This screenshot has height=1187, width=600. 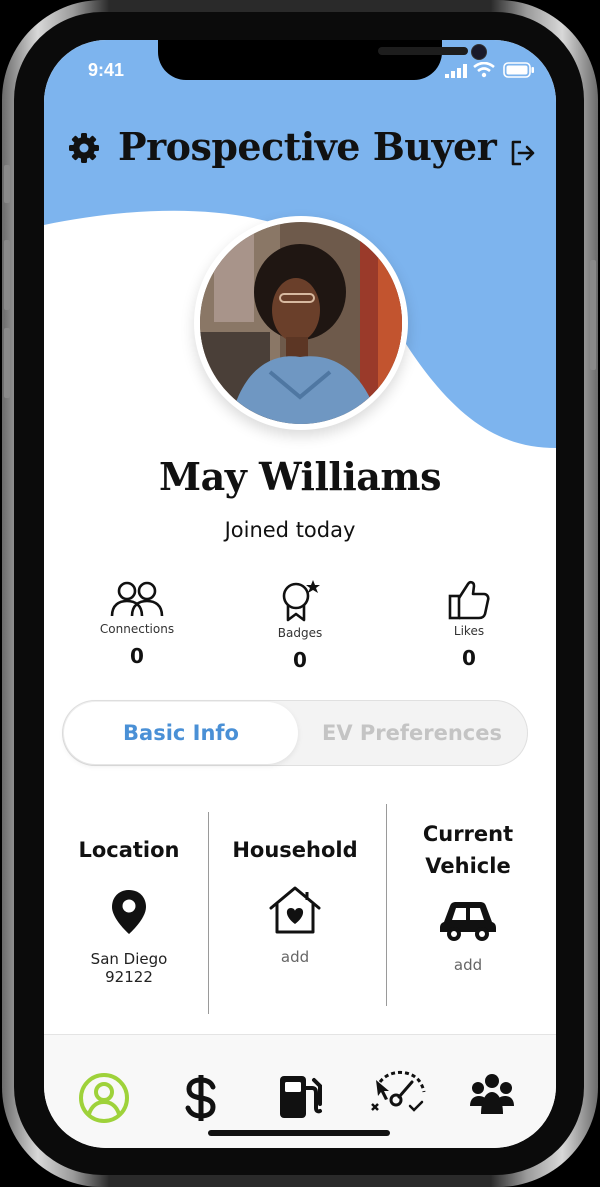 What do you see at coordinates (469, 631) in the screenshot?
I see `stat-label-likes: Likes` at bounding box center [469, 631].